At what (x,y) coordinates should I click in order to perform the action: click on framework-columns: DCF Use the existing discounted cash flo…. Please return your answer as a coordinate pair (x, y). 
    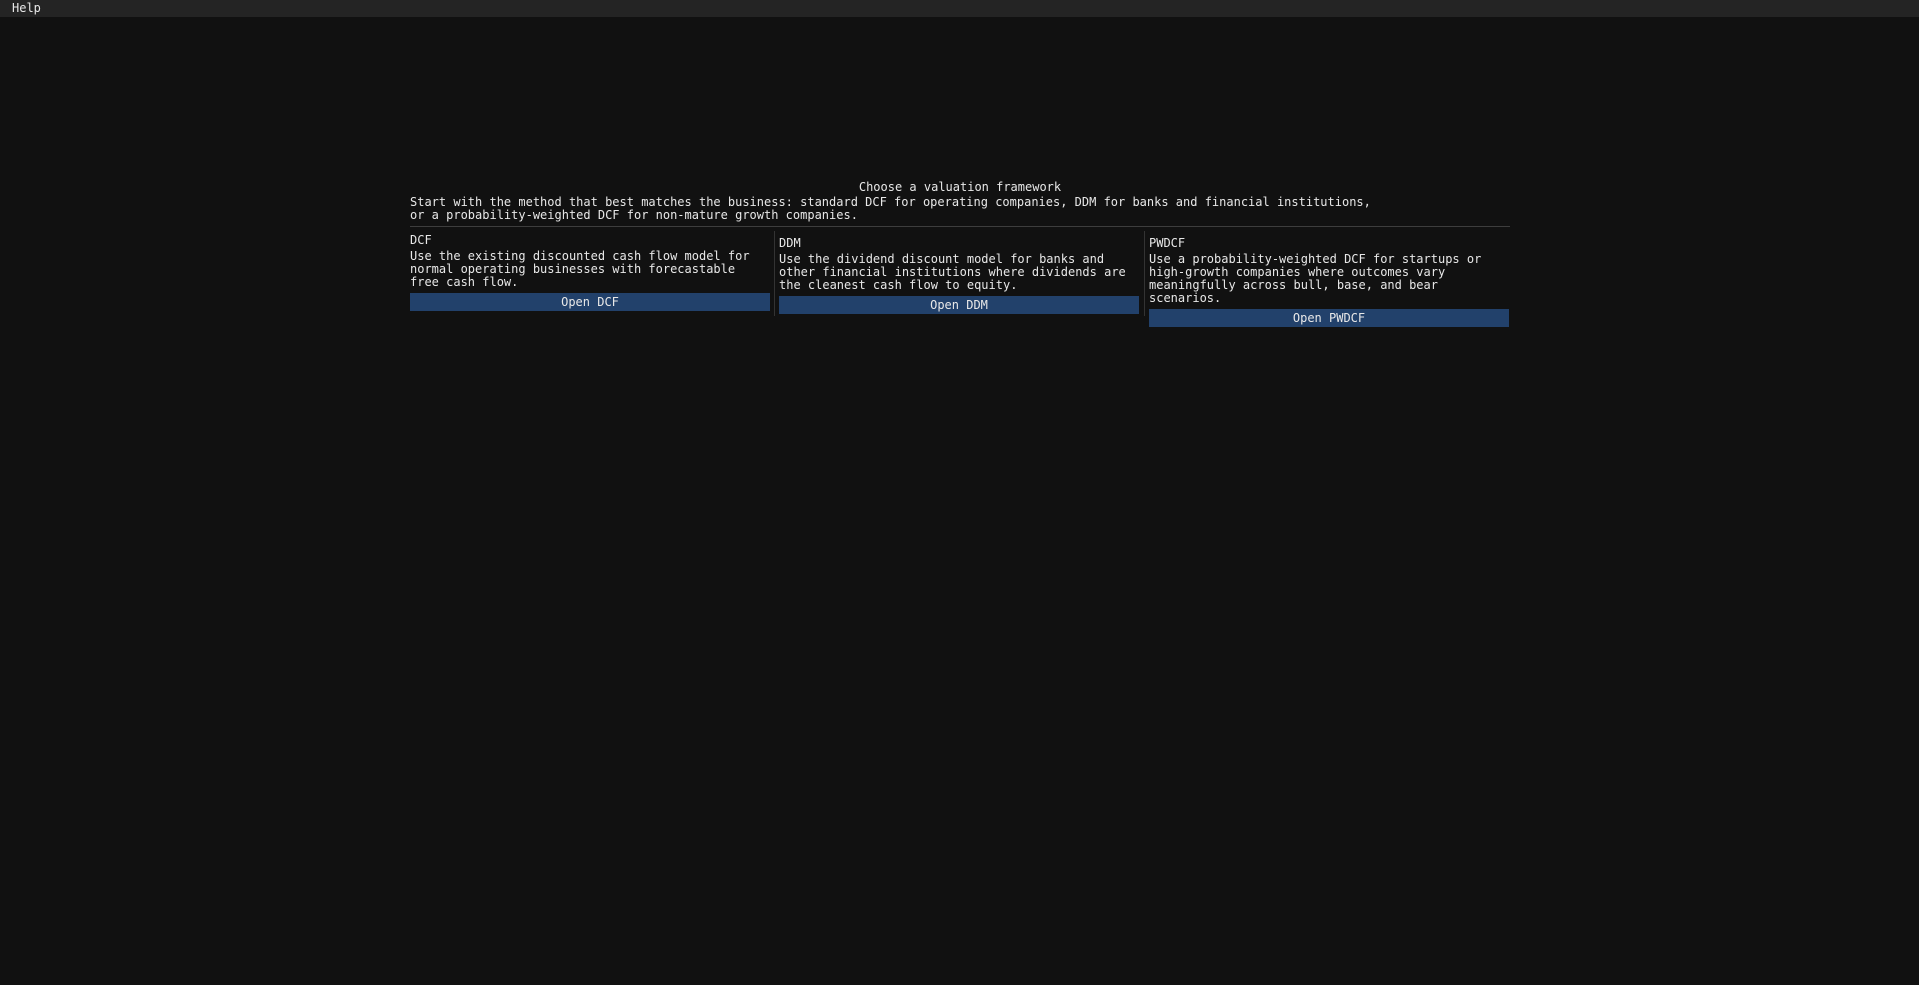
    Looking at the image, I should click on (960, 277).